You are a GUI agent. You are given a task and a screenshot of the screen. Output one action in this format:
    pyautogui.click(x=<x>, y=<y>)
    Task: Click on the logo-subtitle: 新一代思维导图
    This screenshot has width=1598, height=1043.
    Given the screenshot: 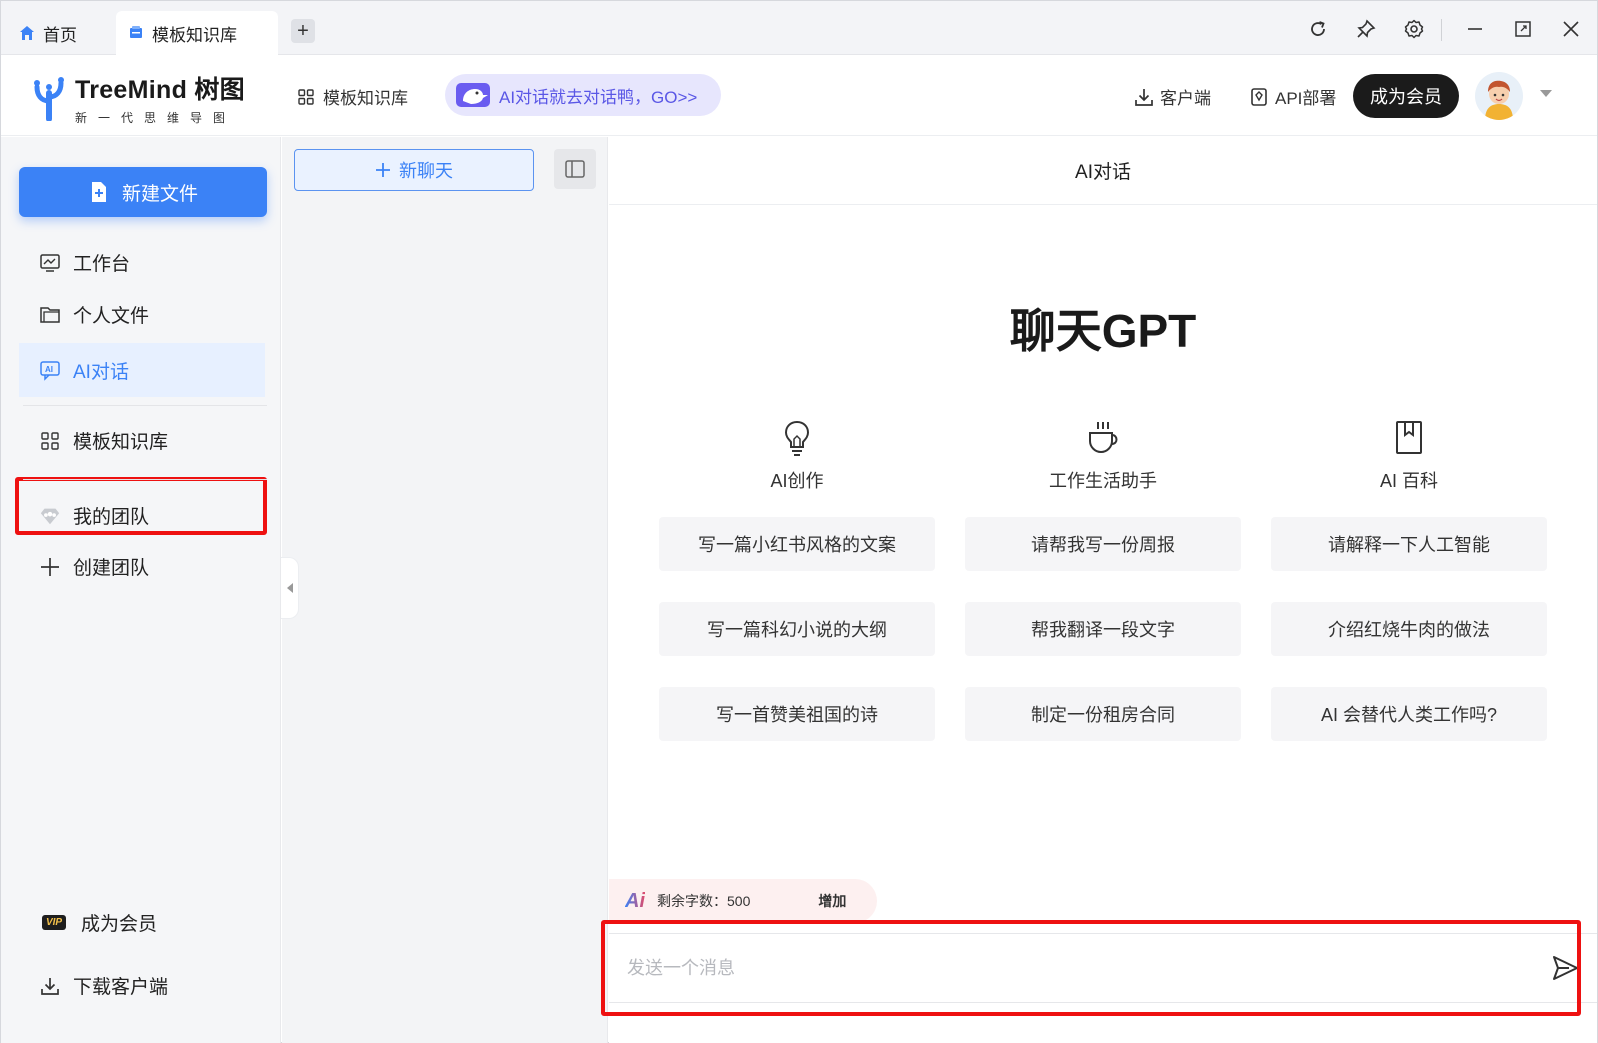 What is the action you would take?
    pyautogui.click(x=156, y=118)
    